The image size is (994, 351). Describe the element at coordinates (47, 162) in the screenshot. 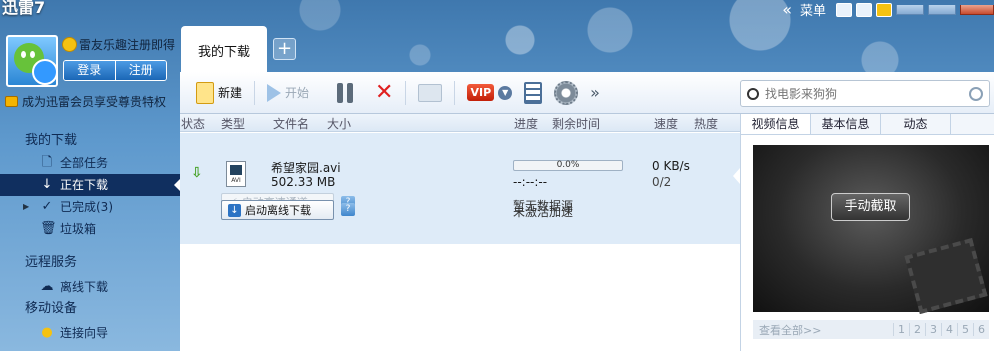

I see `doc-icon: 🗋` at that location.